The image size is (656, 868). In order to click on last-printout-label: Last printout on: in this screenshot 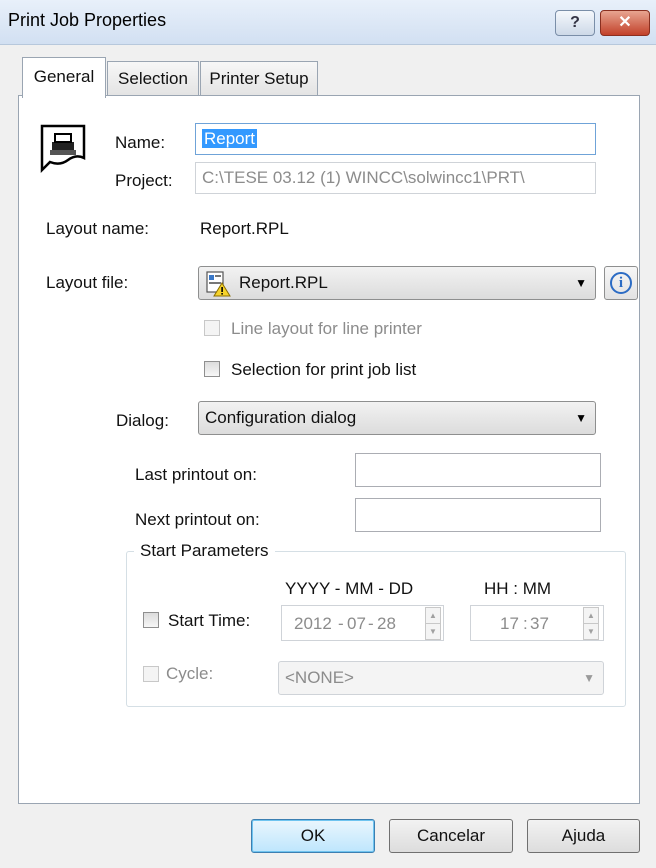, I will do `click(196, 474)`.